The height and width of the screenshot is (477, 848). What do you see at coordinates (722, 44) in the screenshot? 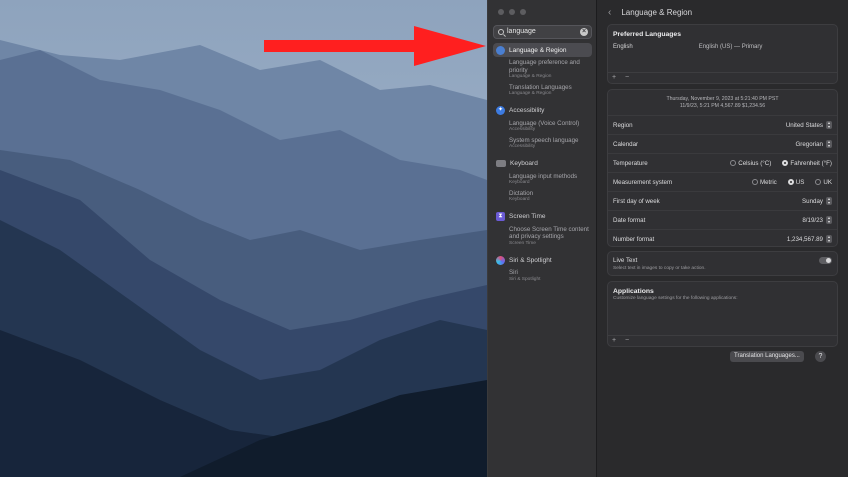
I see `language-row: English English (US) — Primary` at bounding box center [722, 44].